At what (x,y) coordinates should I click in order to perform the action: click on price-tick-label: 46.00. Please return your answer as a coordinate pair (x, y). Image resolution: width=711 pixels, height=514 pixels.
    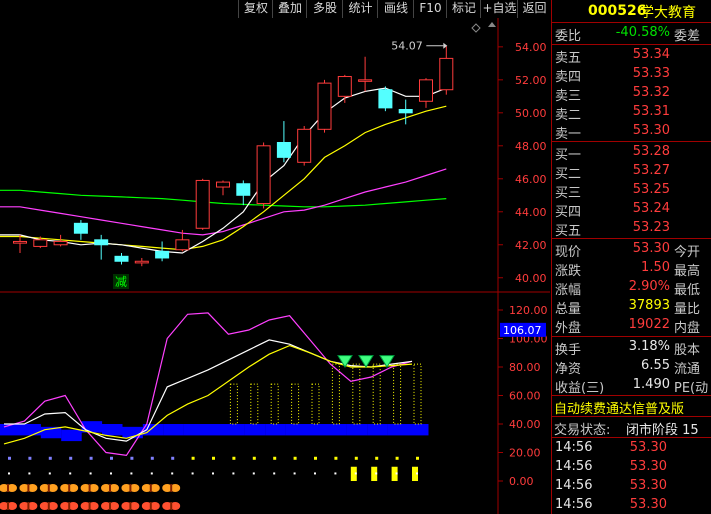
    Looking at the image, I should click on (531, 179).